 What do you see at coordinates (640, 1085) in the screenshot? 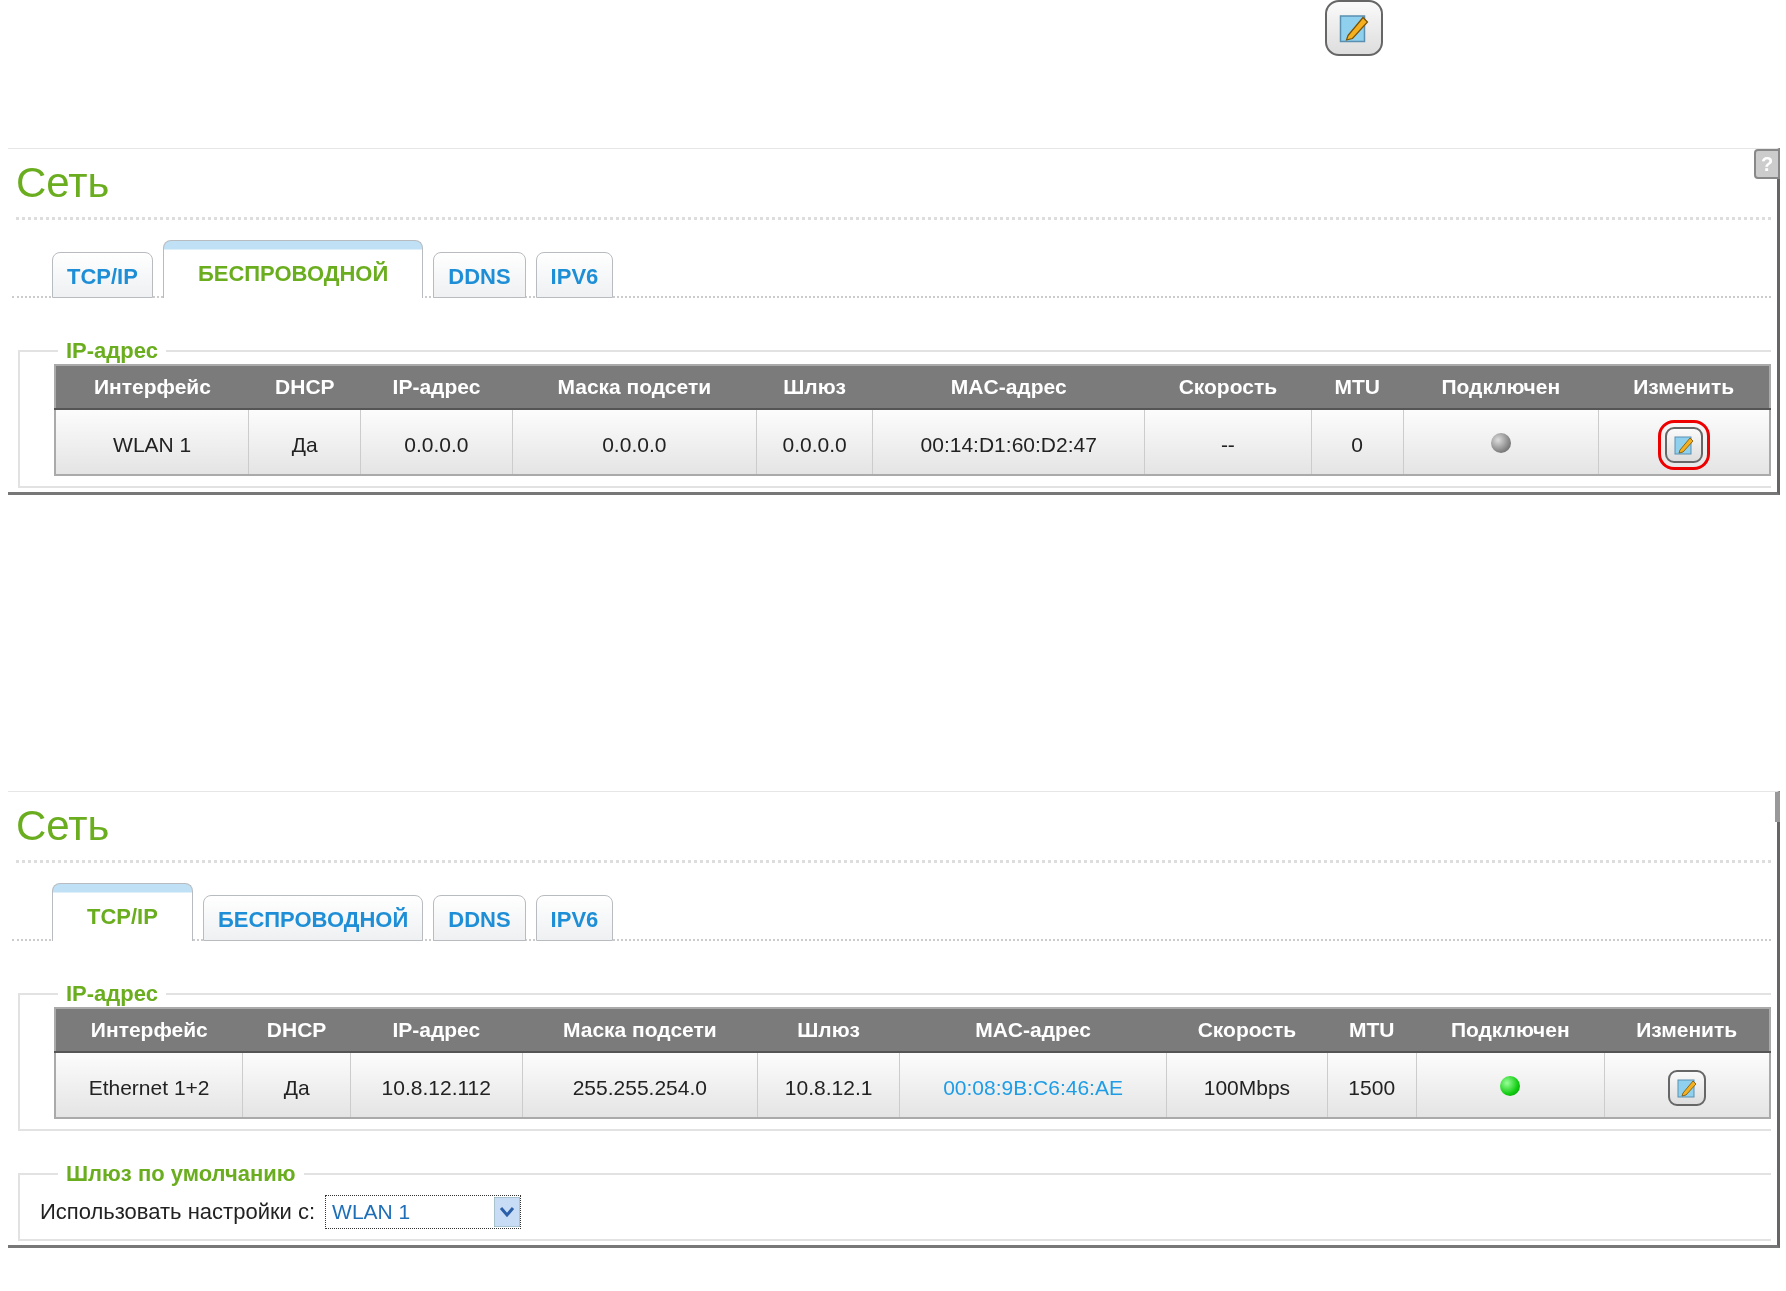
I see `table-cell: 255.255.254.0` at bounding box center [640, 1085].